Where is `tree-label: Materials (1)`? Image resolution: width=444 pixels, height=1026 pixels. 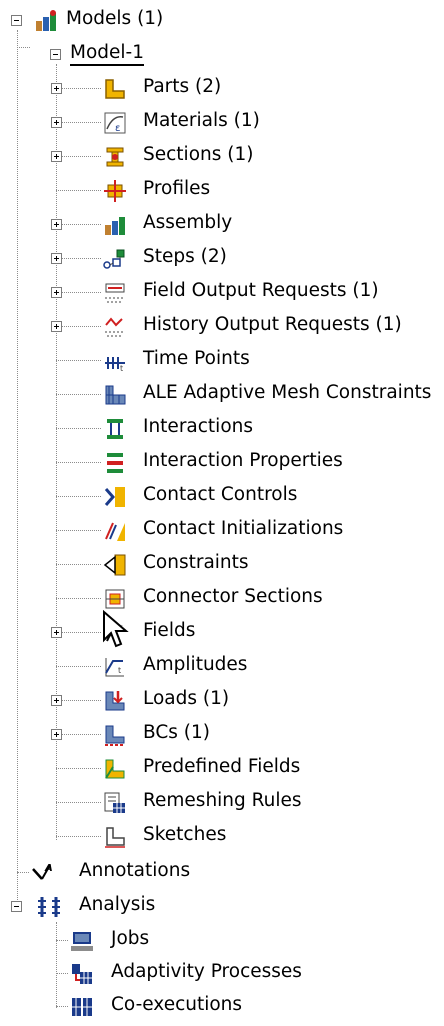 tree-label: Materials (1) is located at coordinates (201, 120).